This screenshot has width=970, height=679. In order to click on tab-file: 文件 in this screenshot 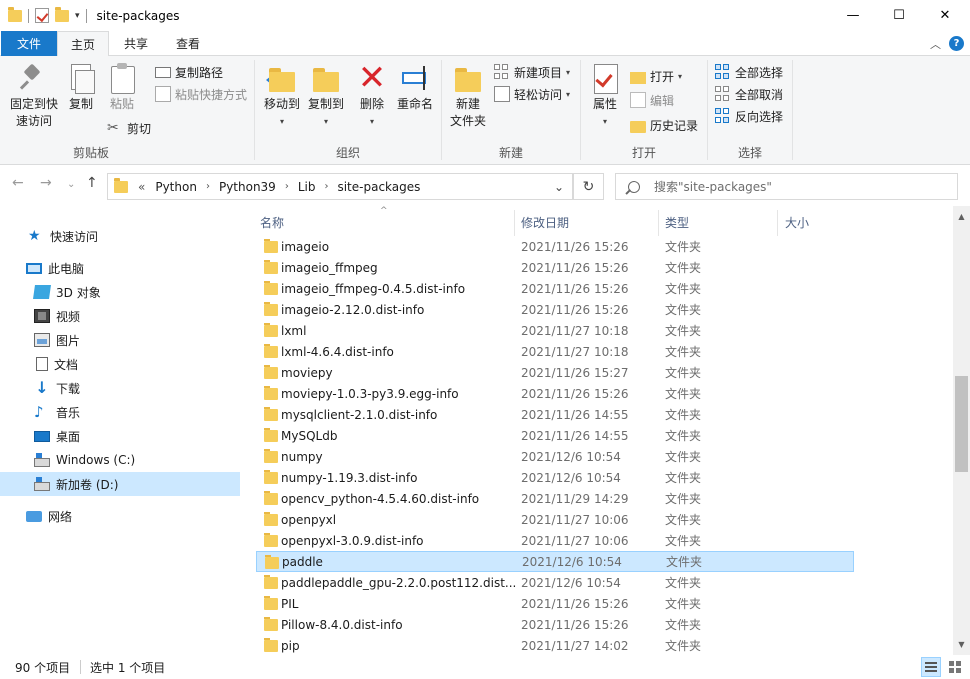, I will do `click(29, 43)`.